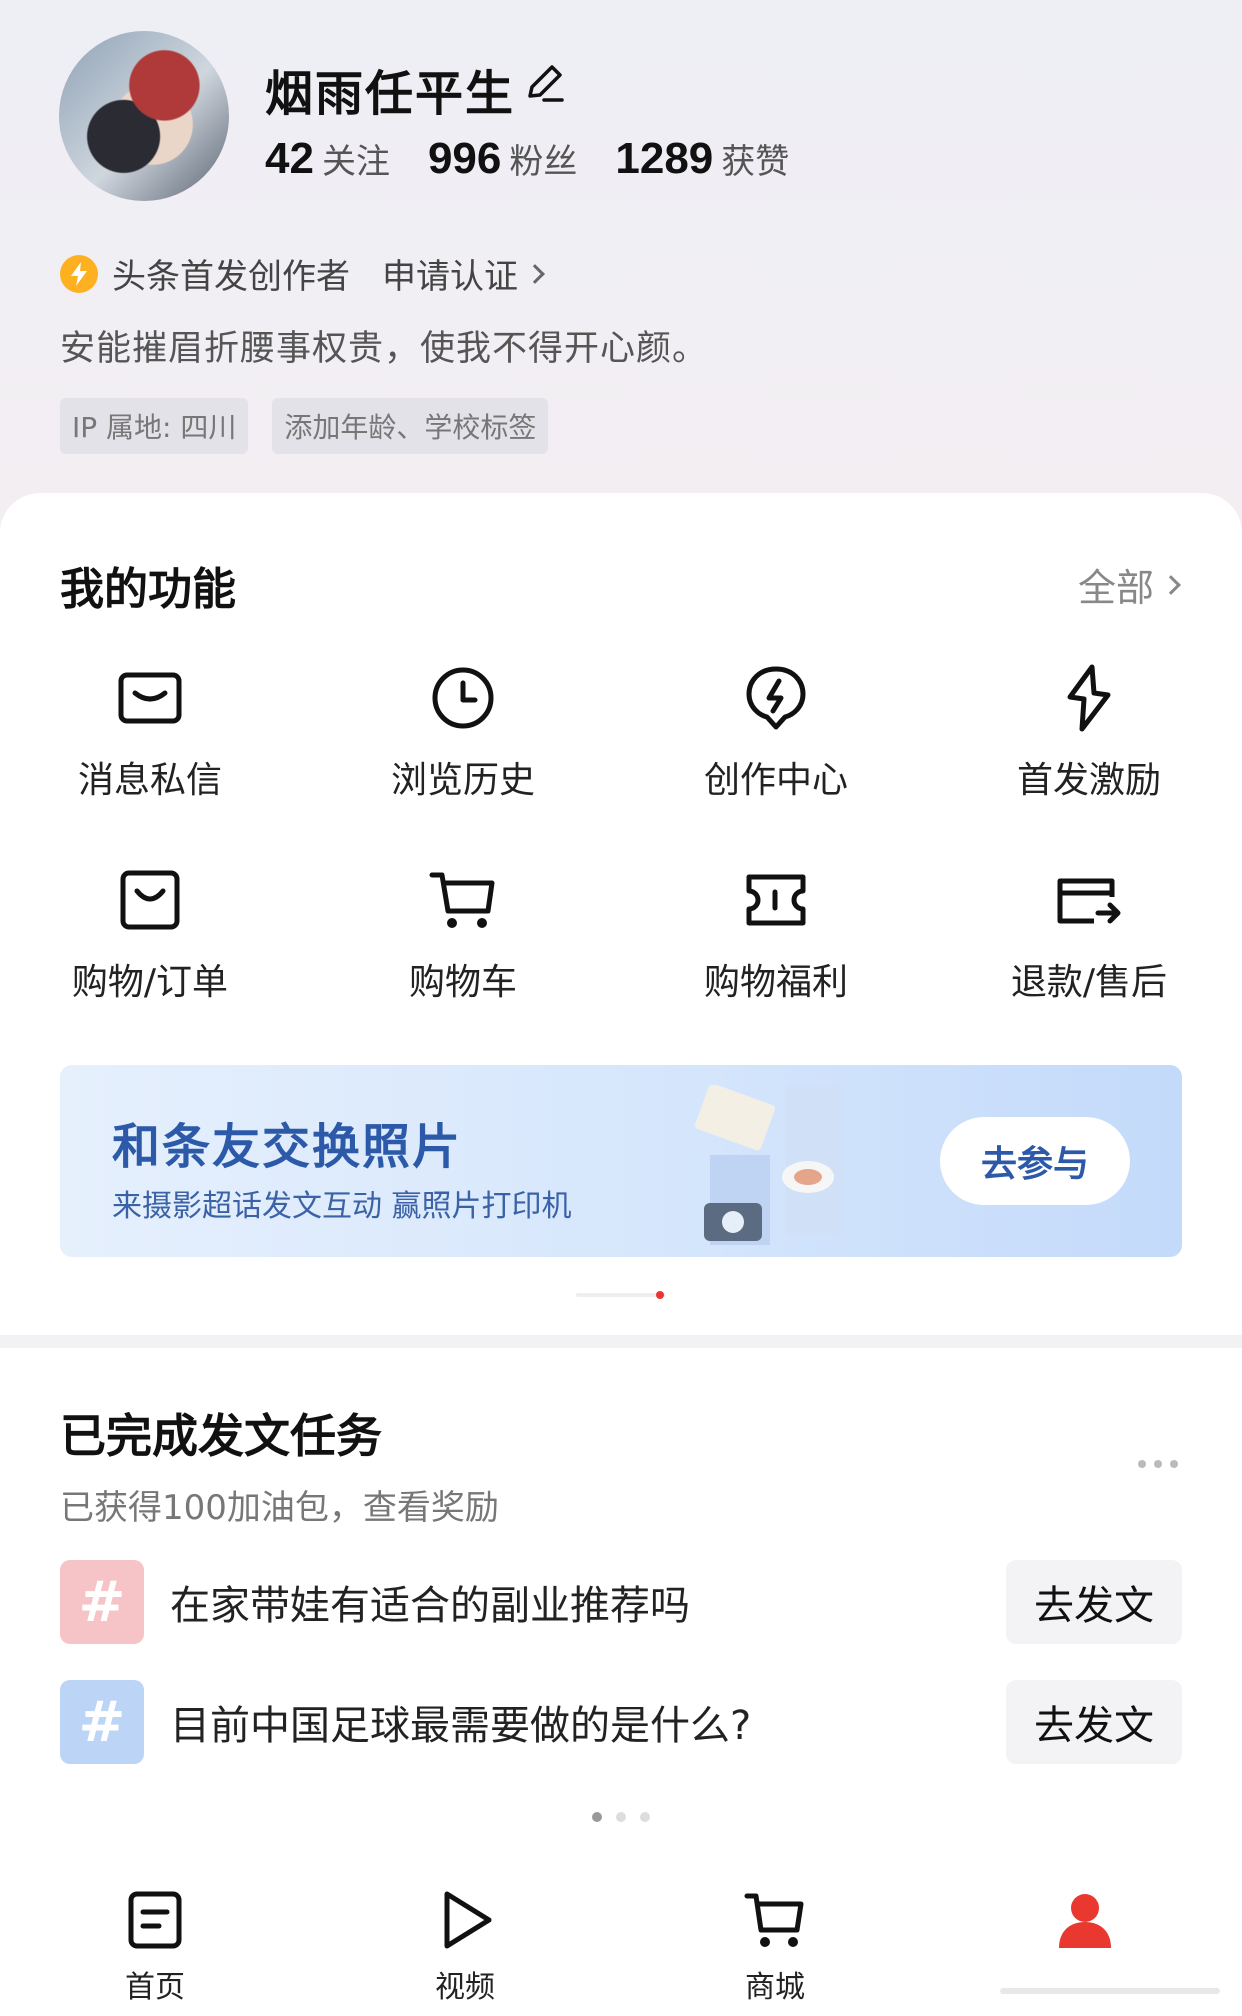 This screenshot has height=2016, width=1242. I want to click on stat-label: 关注, so click(355, 162).